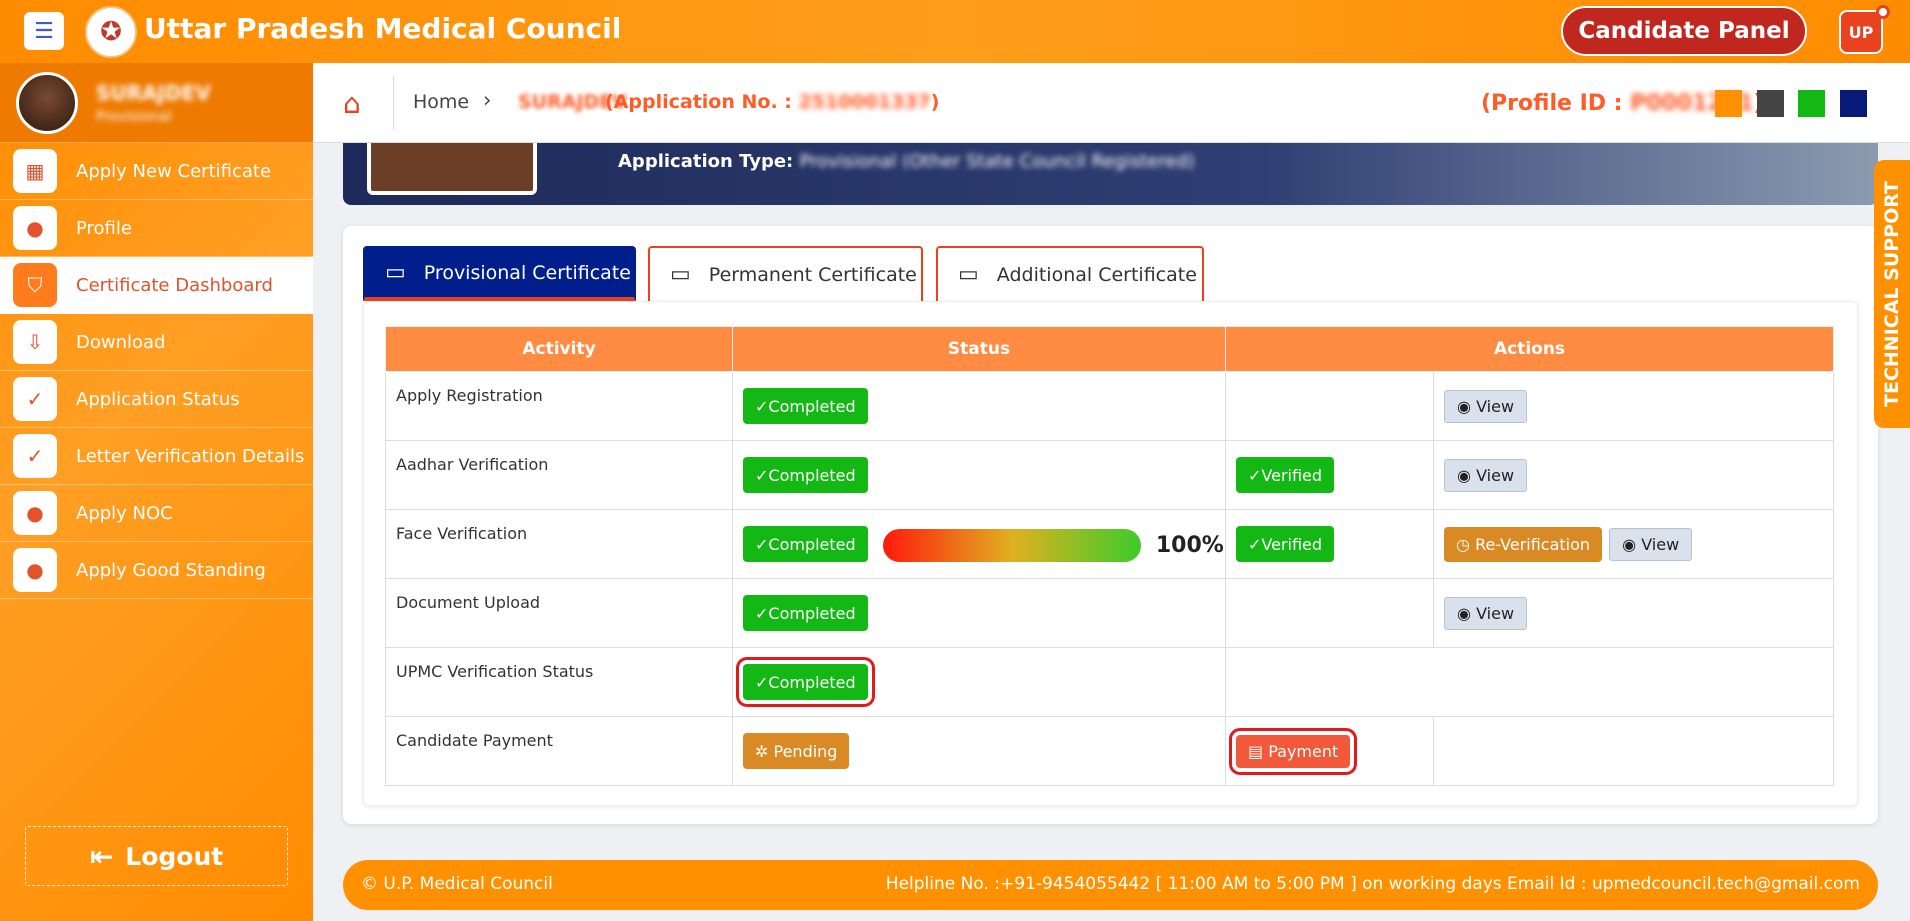 Image resolution: width=1910 pixels, height=921 pixels. I want to click on application-no-prefix: (Application No. :, so click(702, 102).